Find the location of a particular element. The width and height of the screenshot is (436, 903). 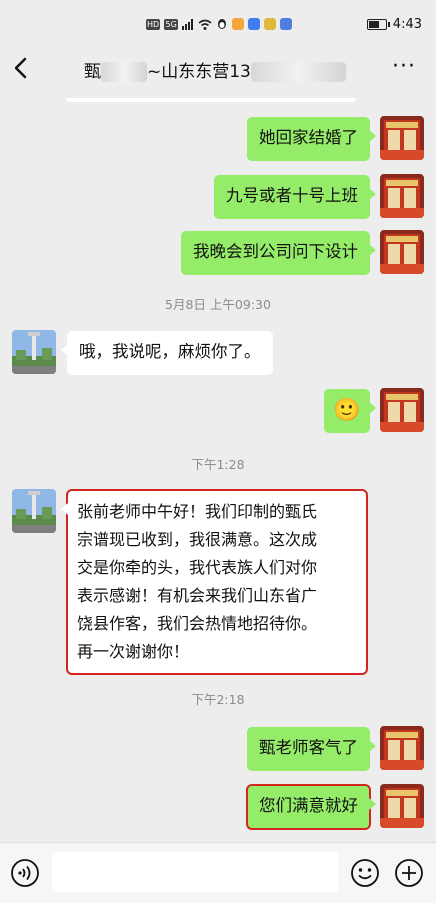

signal-icon is located at coordinates (188, 24).